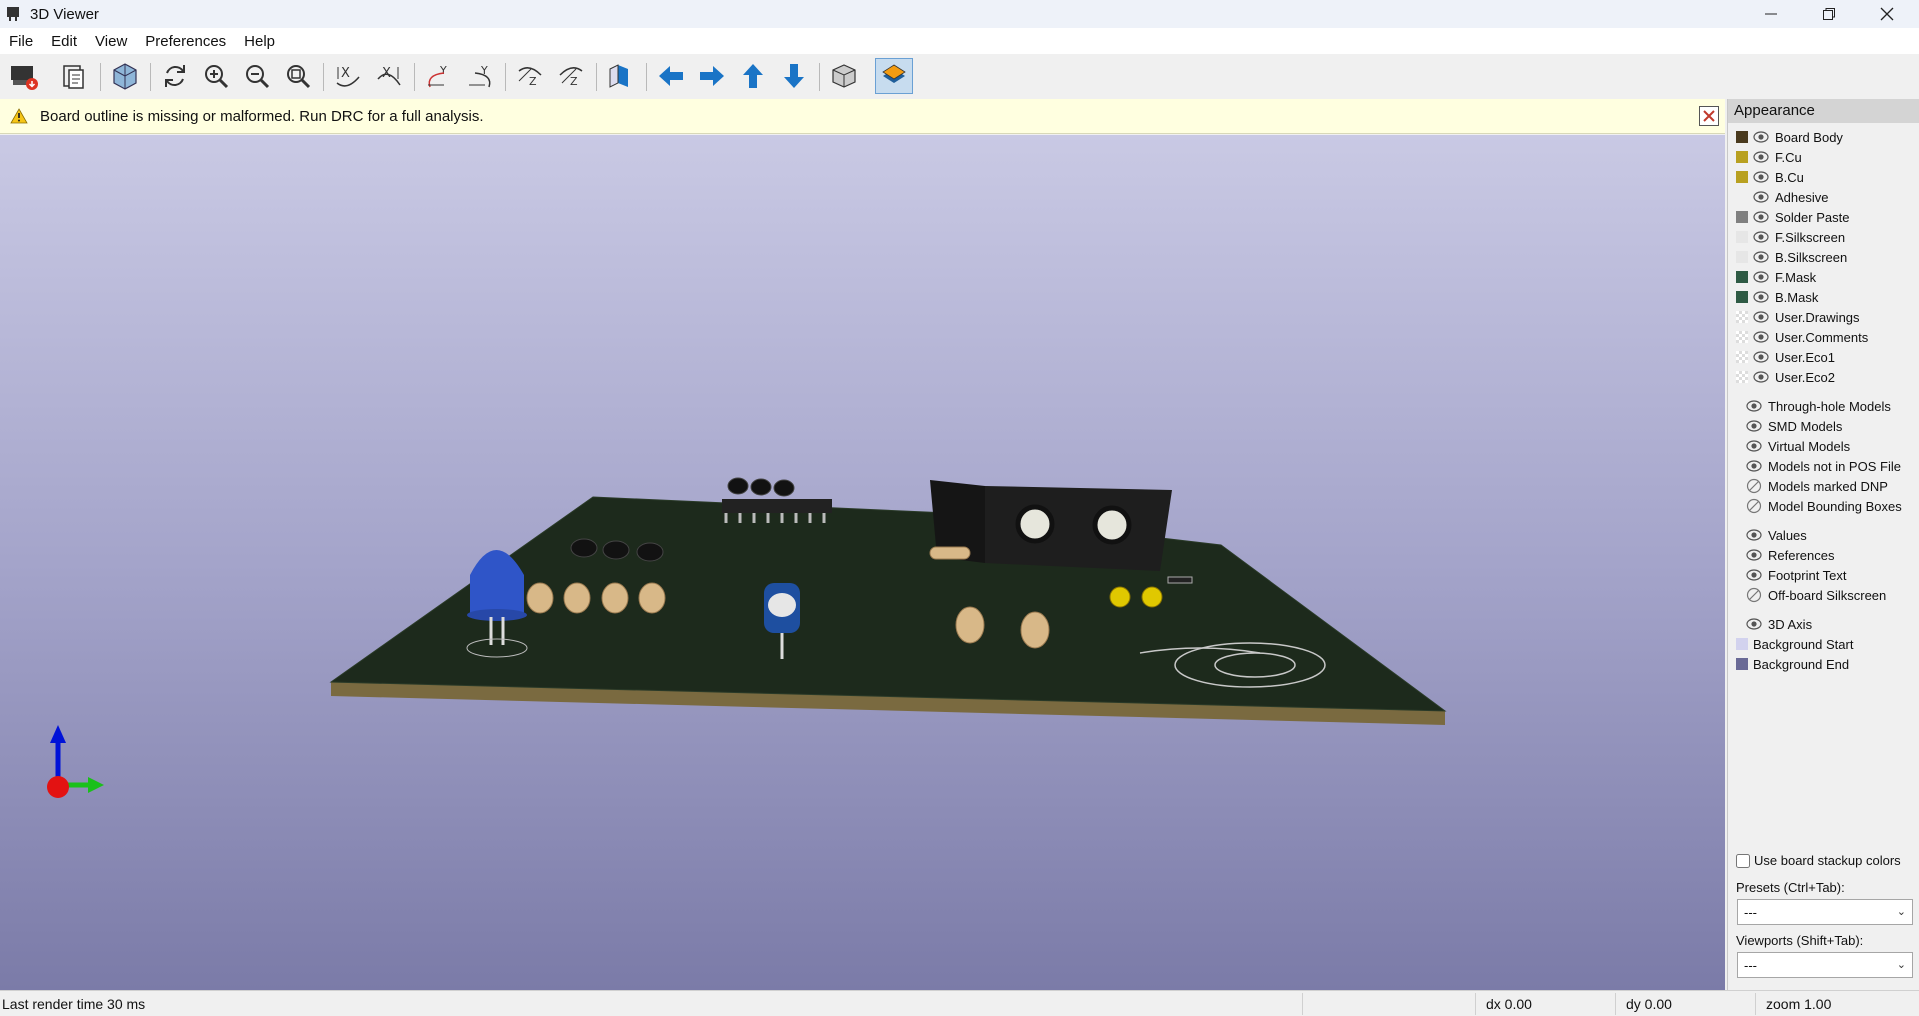 Image resolution: width=1919 pixels, height=1016 pixels. I want to click on layer-row-off-board-silkscreen: Off-board Silkscreen, so click(1811, 595).